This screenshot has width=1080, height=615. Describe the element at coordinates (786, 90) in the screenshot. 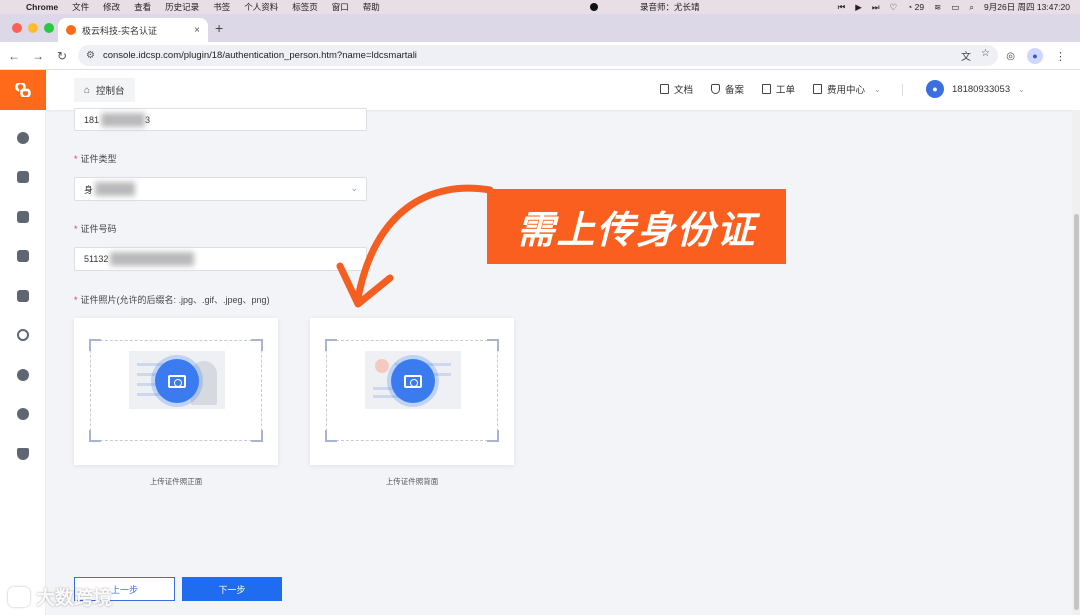

I see `header-link-tickets-label: 工单` at that location.